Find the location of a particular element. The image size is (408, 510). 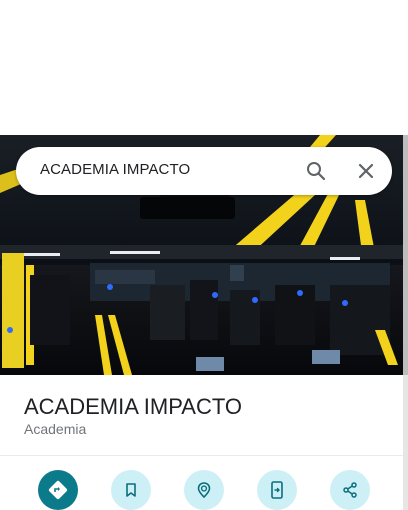

search-icon is located at coordinates (316, 171).